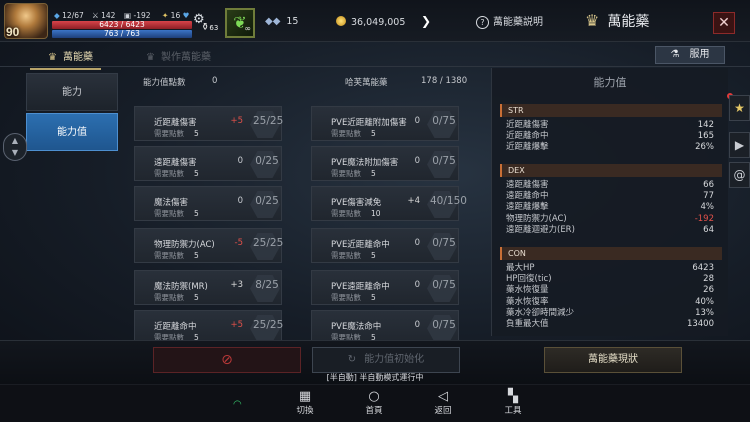  Describe the element at coordinates (739, 175) in the screenshot. I see `side-swirl-tab: @` at that location.